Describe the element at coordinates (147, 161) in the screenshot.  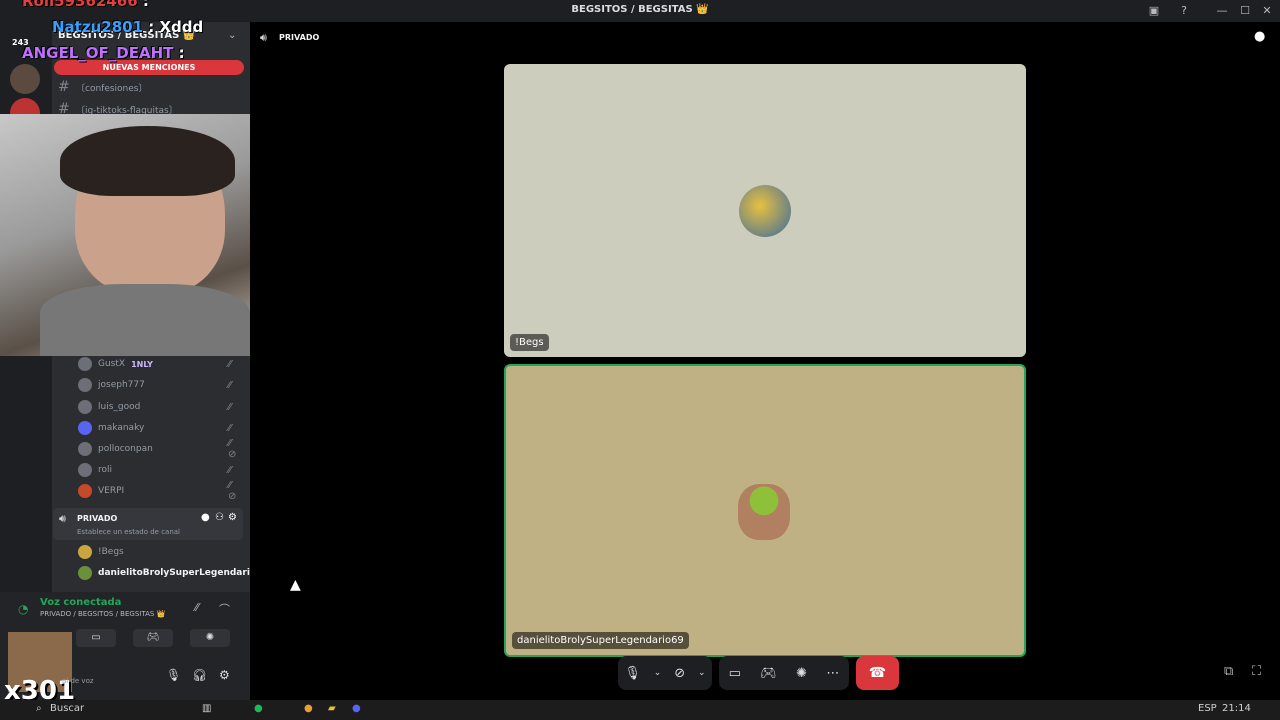
I see `webcam-hair` at that location.